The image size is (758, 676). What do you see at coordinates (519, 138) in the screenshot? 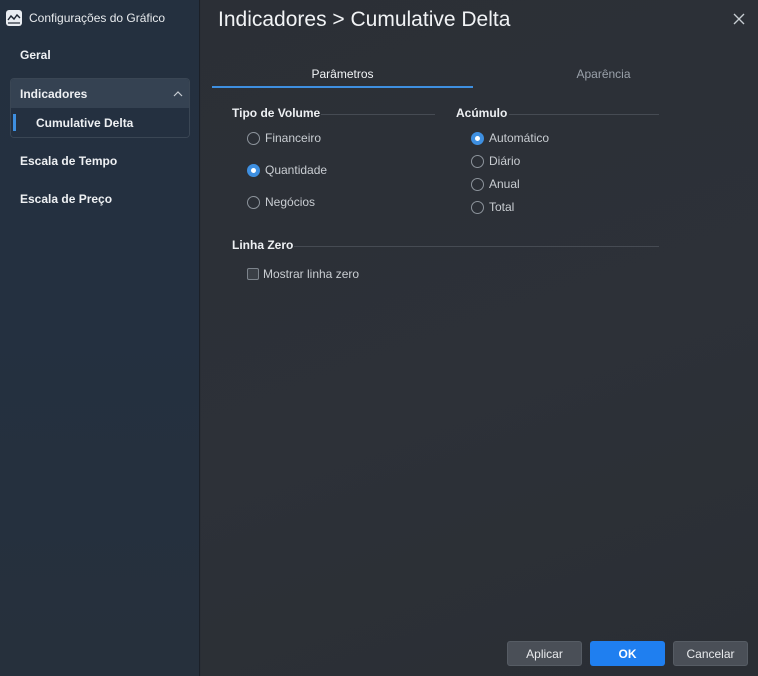
I see `radio-label: Automático` at bounding box center [519, 138].